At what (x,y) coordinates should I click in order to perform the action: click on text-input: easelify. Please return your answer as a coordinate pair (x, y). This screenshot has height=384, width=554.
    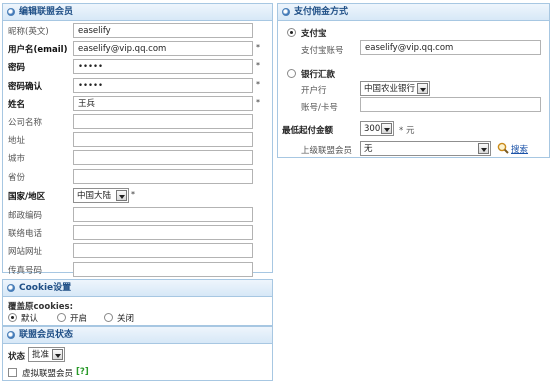
    Looking at the image, I should click on (163, 30).